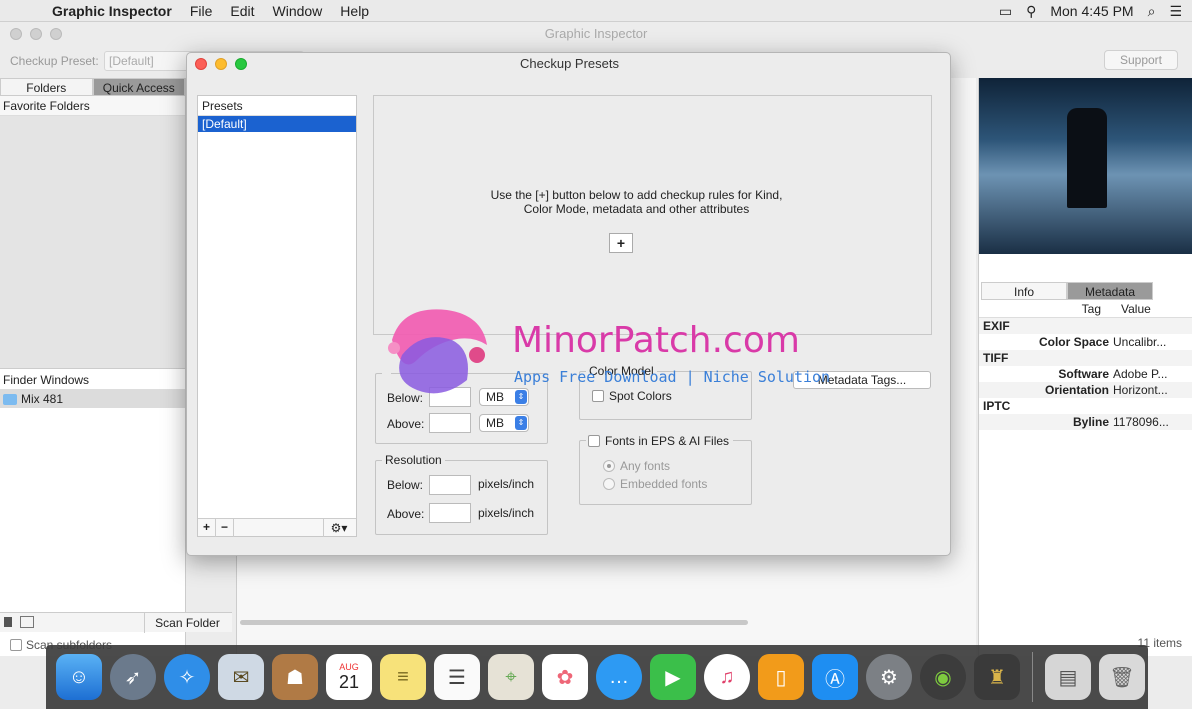 Image resolution: width=1192 pixels, height=709 pixels. Describe the element at coordinates (207, 527) in the screenshot. I see `add-preset-button: +` at that location.